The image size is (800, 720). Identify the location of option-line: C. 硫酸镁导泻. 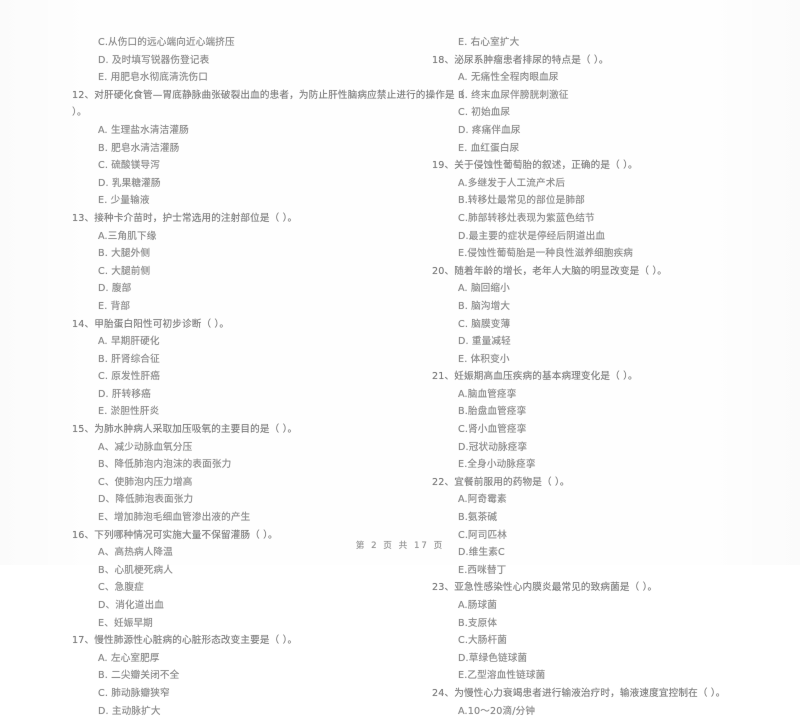
(129, 166).